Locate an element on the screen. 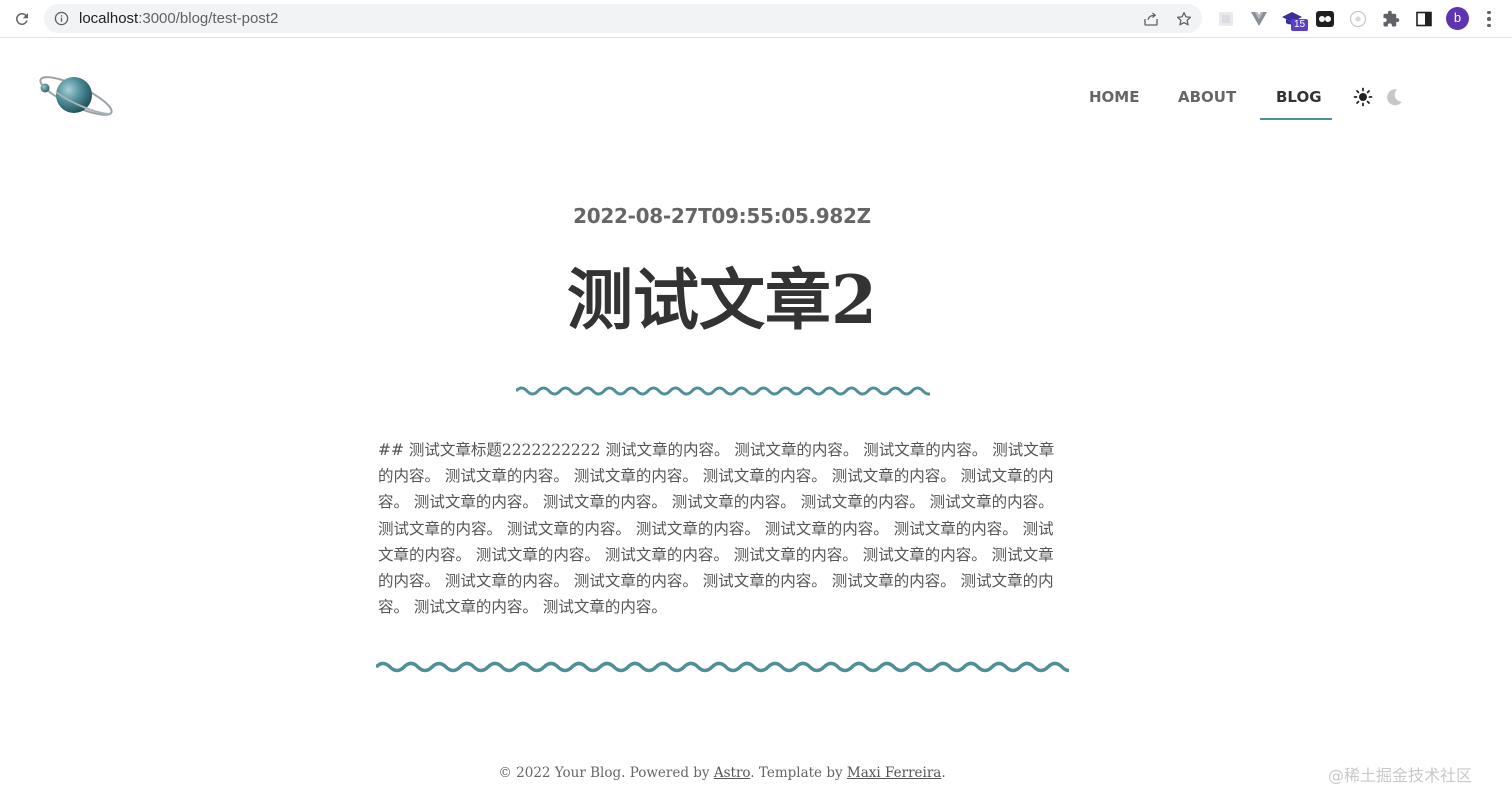 This screenshot has height=805, width=1512. nav-home: HOME is located at coordinates (1114, 97).